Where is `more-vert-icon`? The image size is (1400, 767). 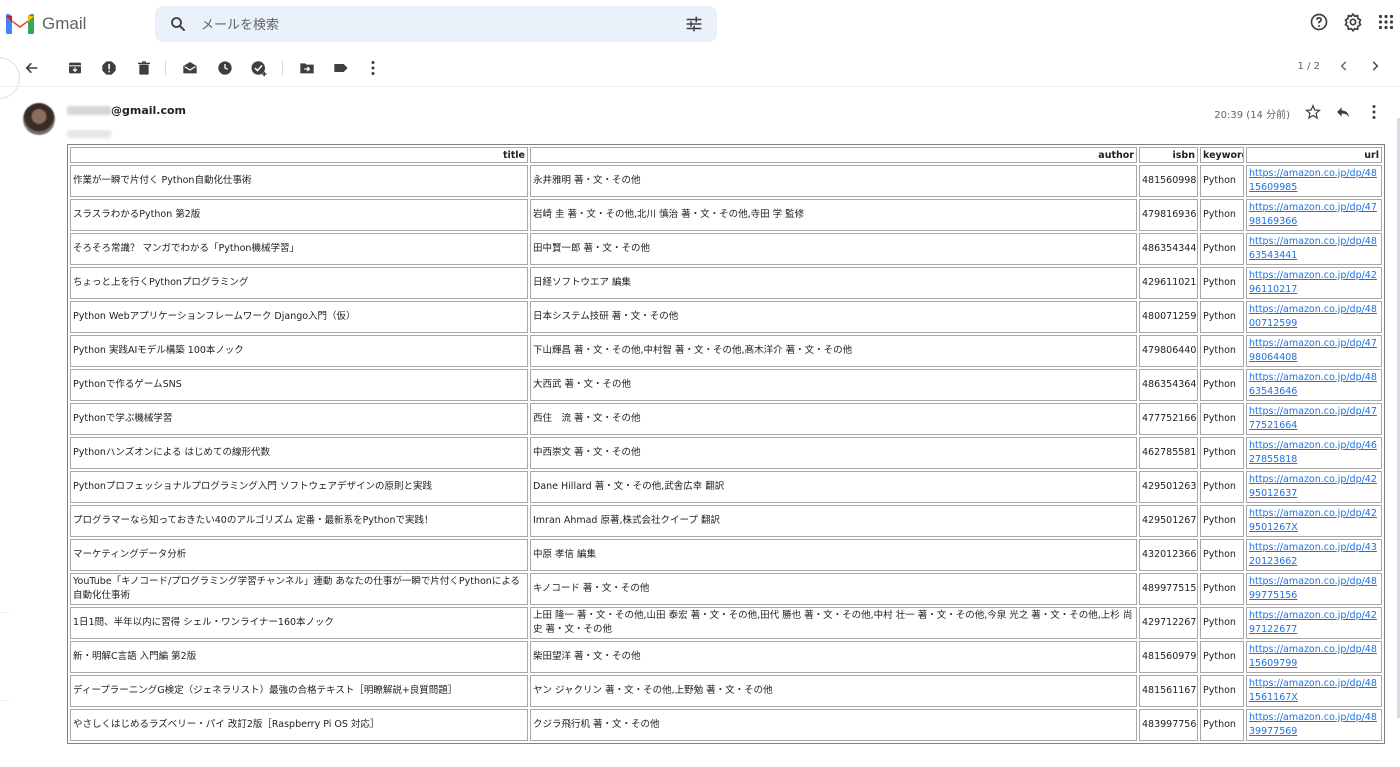 more-vert-icon is located at coordinates (373, 68).